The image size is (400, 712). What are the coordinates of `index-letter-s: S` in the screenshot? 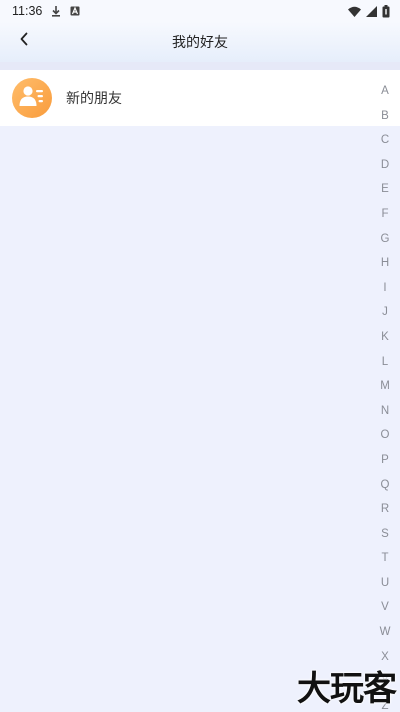 It's located at (385, 534).